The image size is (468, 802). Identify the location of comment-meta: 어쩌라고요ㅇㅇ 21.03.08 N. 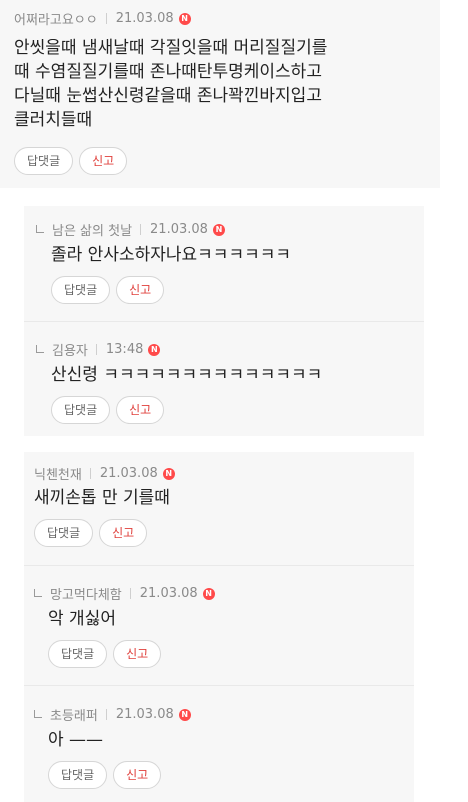
(102, 18).